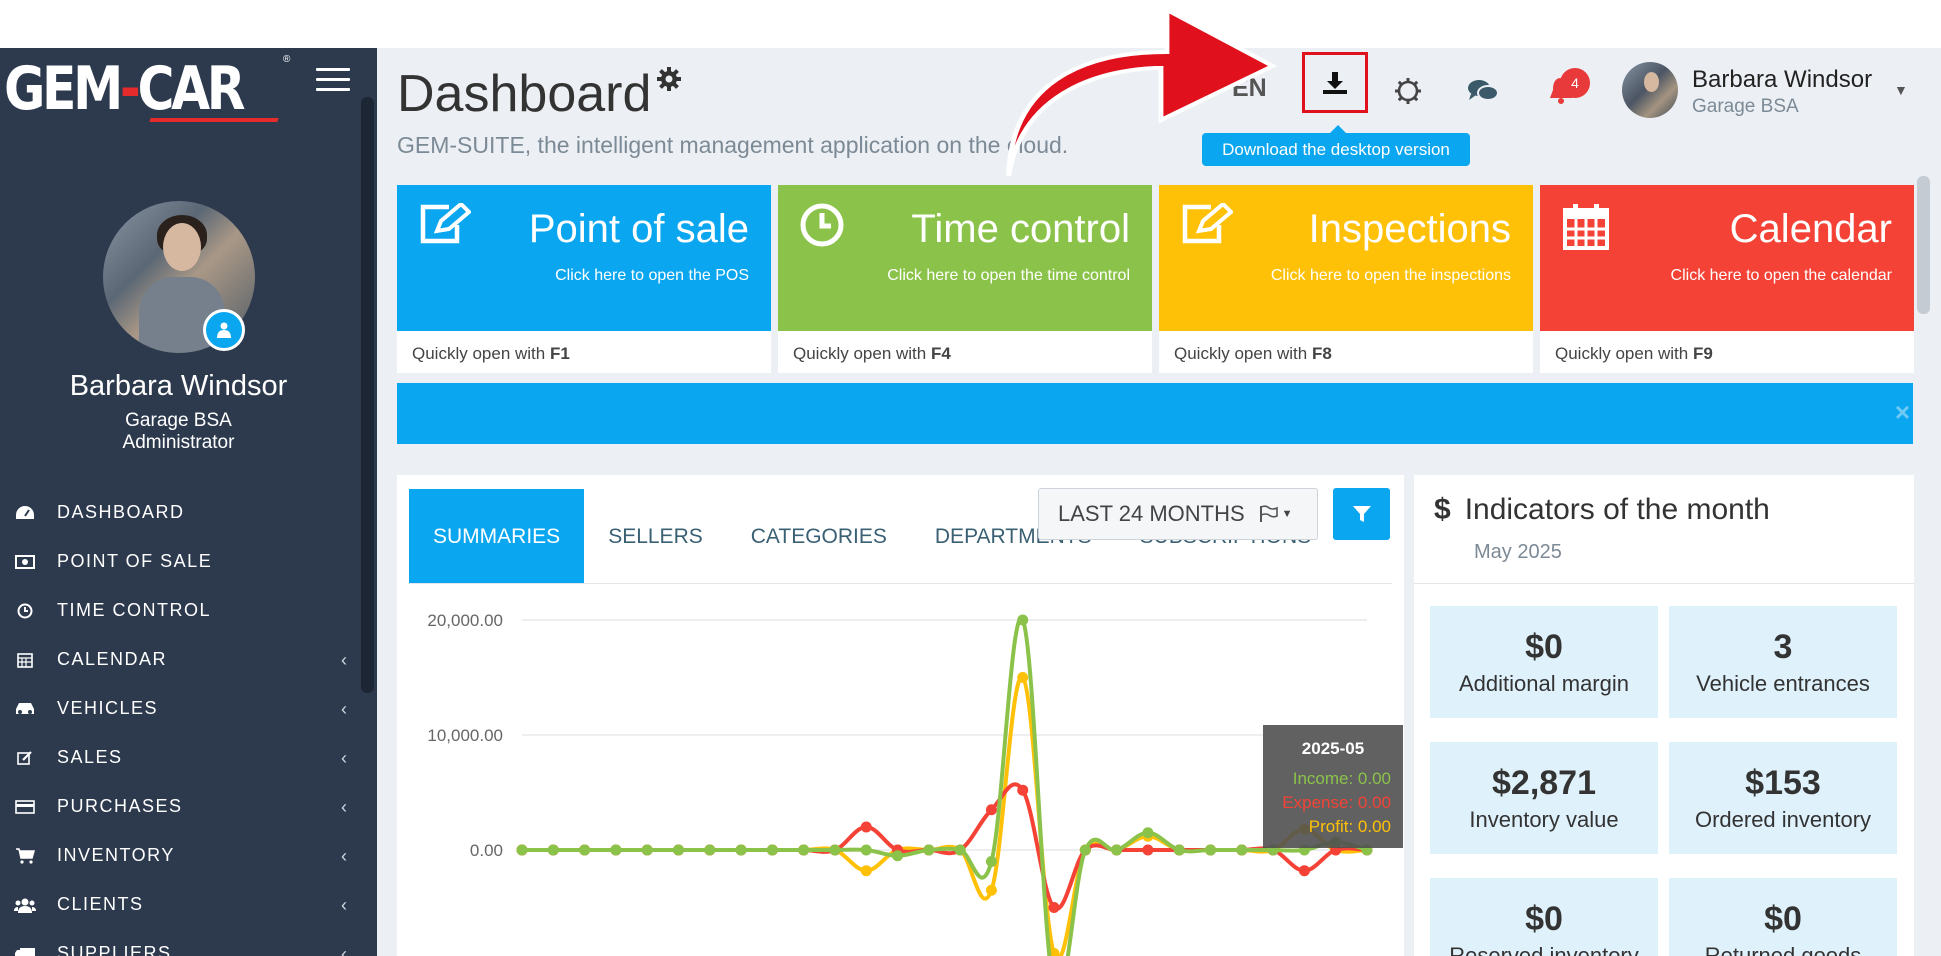 Image resolution: width=1941 pixels, height=956 pixels. What do you see at coordinates (1783, 949) in the screenshot?
I see `indicator-label: Returned goods` at bounding box center [1783, 949].